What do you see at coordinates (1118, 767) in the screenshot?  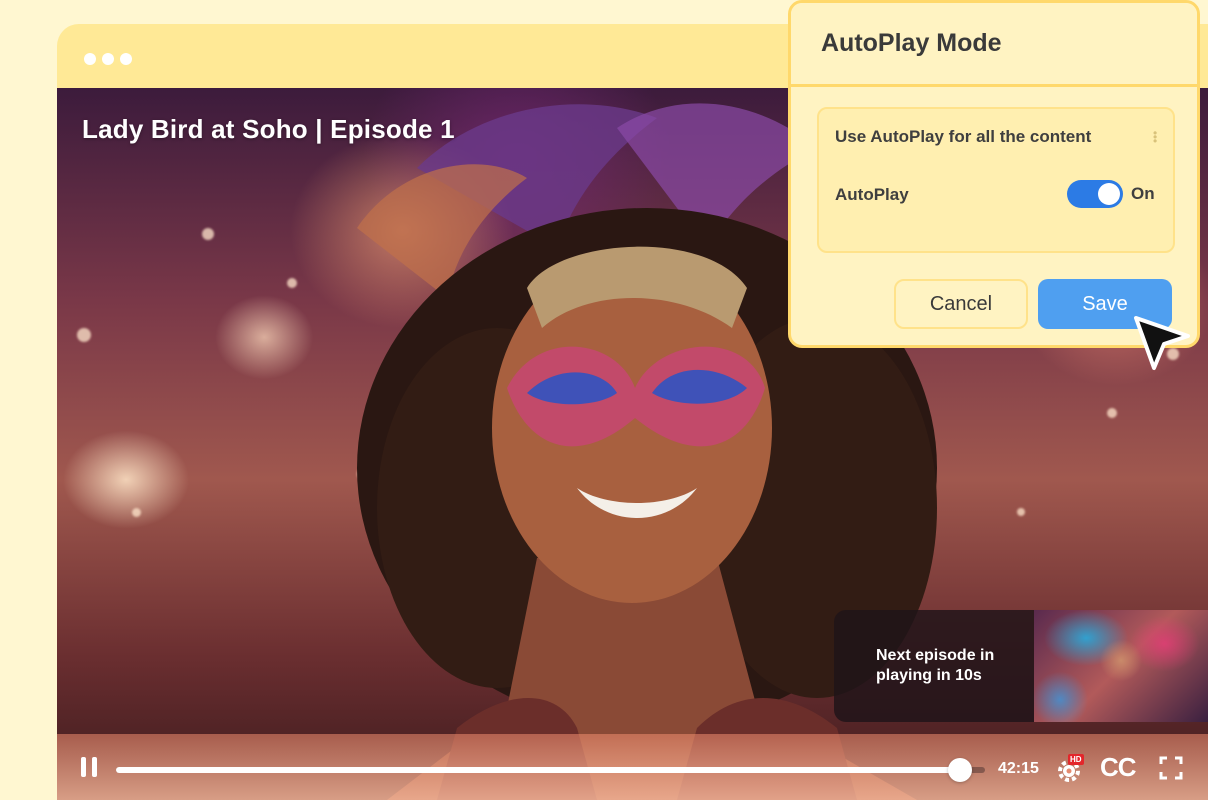 I see `closed-captions-button: CC` at bounding box center [1118, 767].